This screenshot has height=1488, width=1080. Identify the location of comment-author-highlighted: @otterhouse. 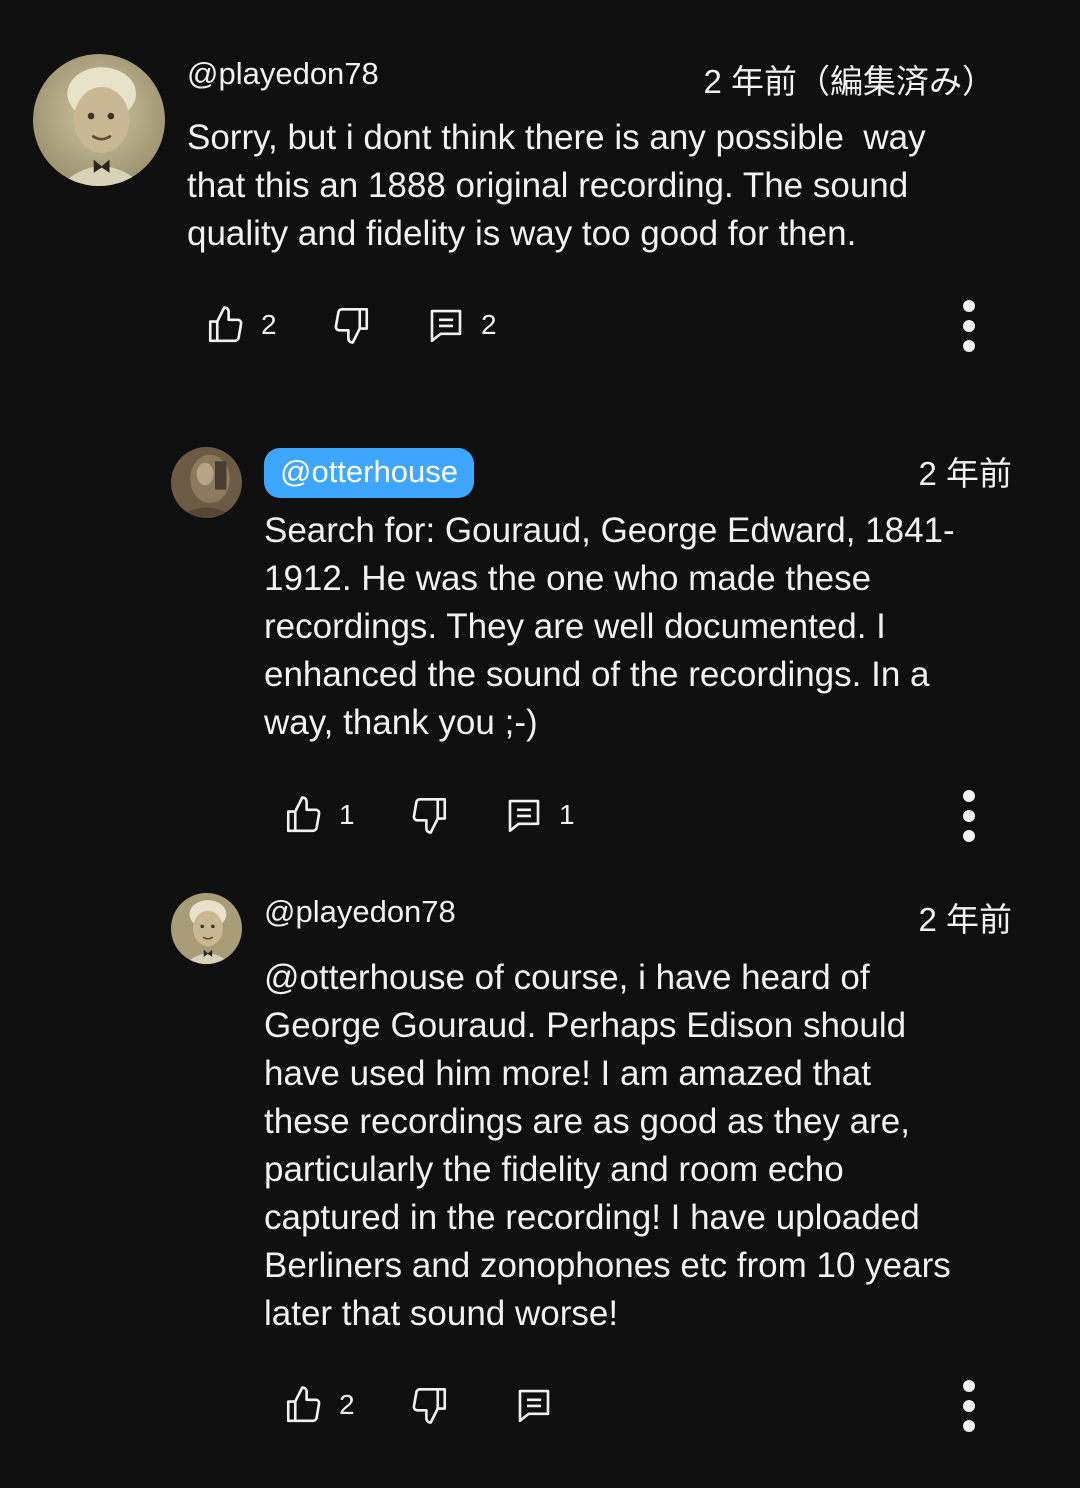
(369, 473).